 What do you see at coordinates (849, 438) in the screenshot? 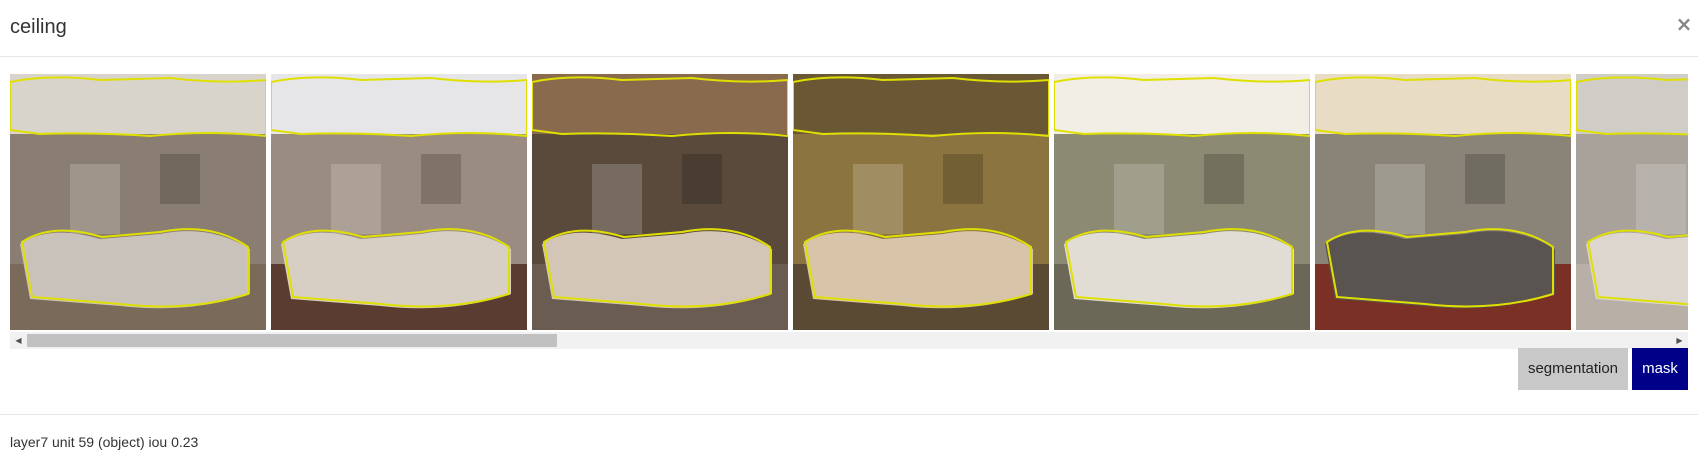
I see `dialog-footer: layer7 unit 59 (object) iou 0.23` at bounding box center [849, 438].